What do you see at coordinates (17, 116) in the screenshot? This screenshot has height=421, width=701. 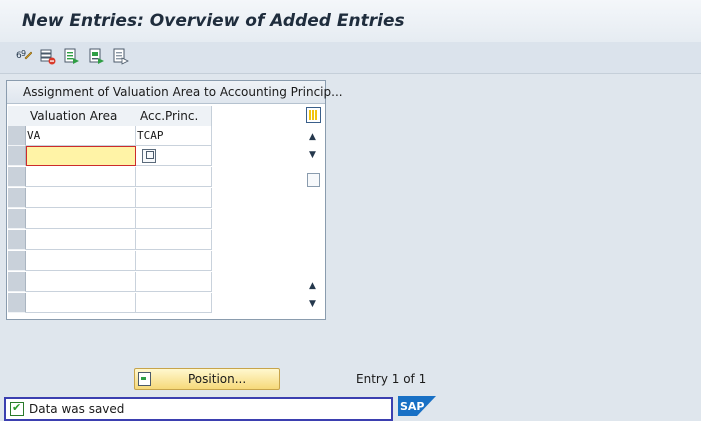 I see `select-all-rows-button` at bounding box center [17, 116].